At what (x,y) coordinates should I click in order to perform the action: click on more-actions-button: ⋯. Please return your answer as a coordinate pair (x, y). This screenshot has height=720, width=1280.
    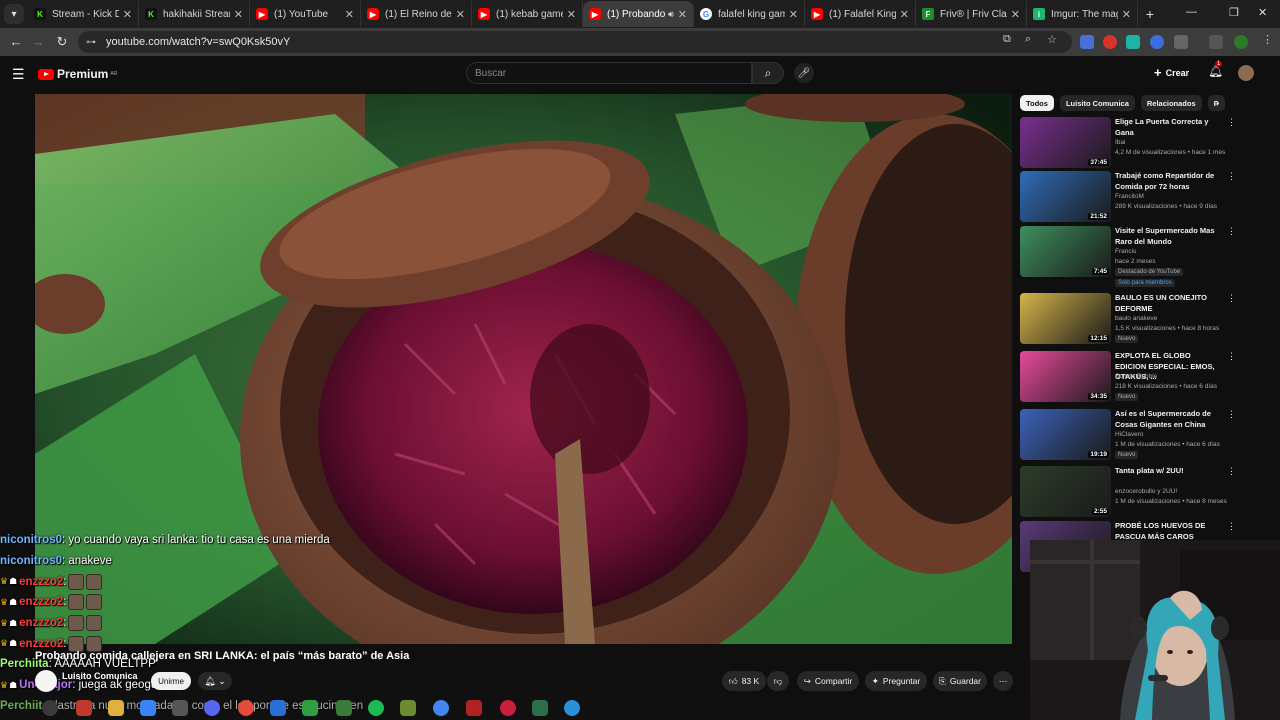
    Looking at the image, I should click on (1003, 681).